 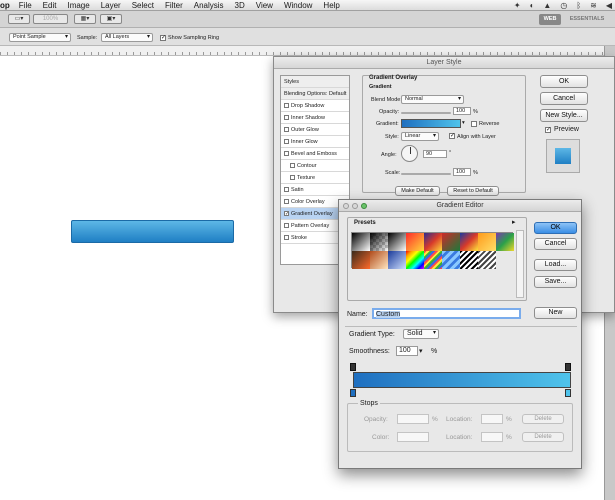 What do you see at coordinates (564, 98) in the screenshot?
I see `layer-style-cancel-button: Cancel` at bounding box center [564, 98].